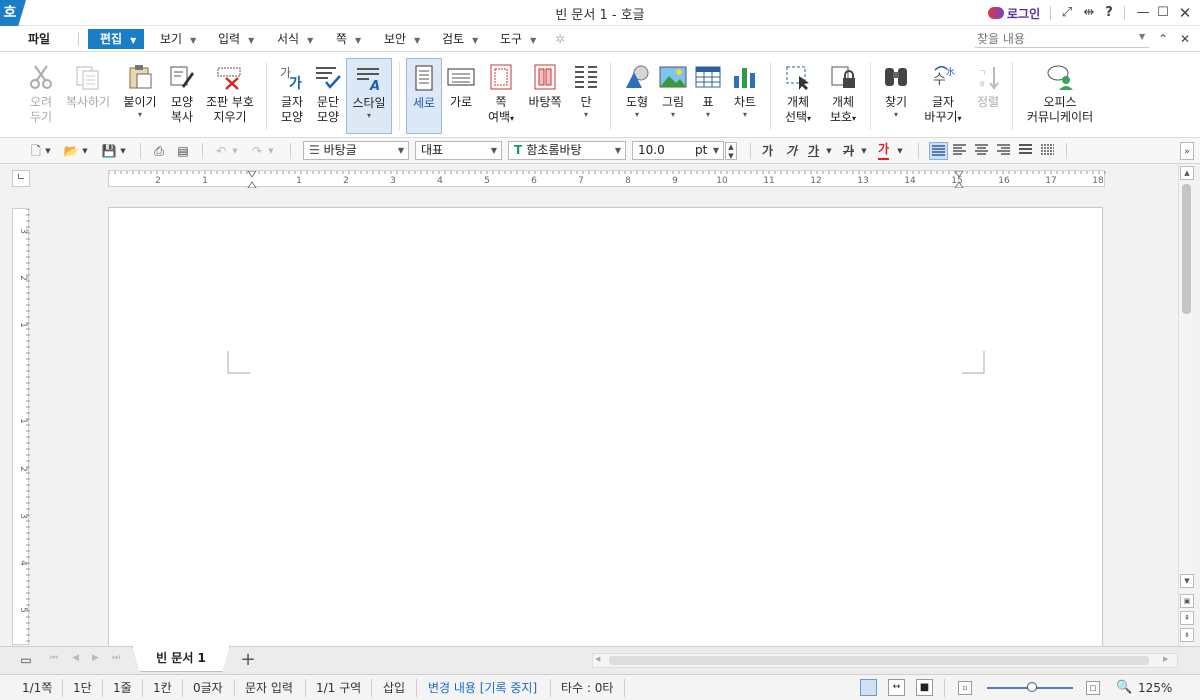 The width and height of the screenshot is (1200, 700). Describe the element at coordinates (501, 96) in the screenshot. I see `page-margin-button: 쪽 여백▾` at that location.